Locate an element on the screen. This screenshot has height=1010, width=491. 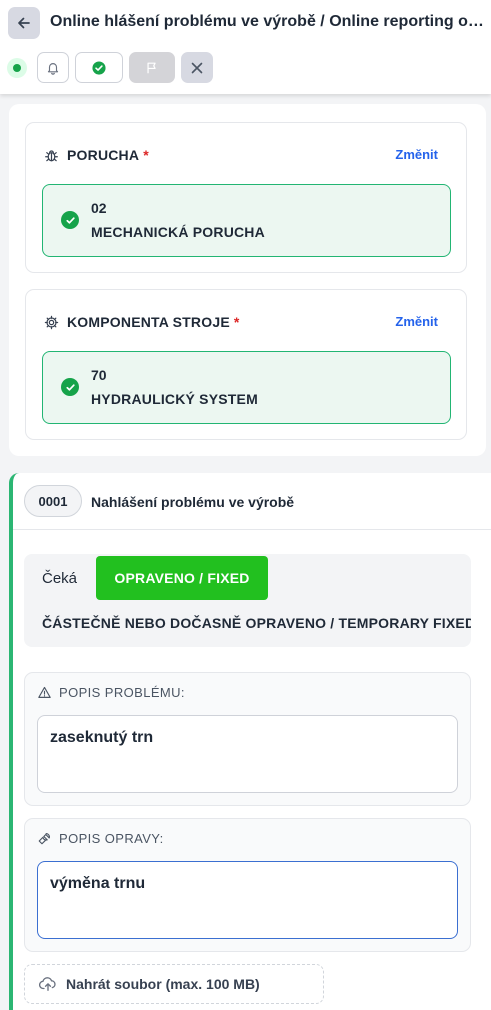
problem-label-text: POPIS PROBLÉMU: is located at coordinates (122, 692).